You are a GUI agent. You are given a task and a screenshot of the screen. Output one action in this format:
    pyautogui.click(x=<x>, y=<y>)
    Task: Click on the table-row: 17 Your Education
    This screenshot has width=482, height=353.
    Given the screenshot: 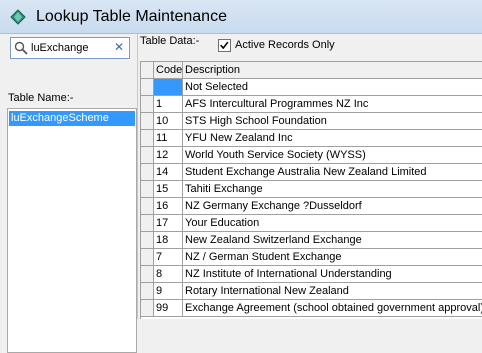 What is the action you would take?
    pyautogui.click(x=311, y=223)
    